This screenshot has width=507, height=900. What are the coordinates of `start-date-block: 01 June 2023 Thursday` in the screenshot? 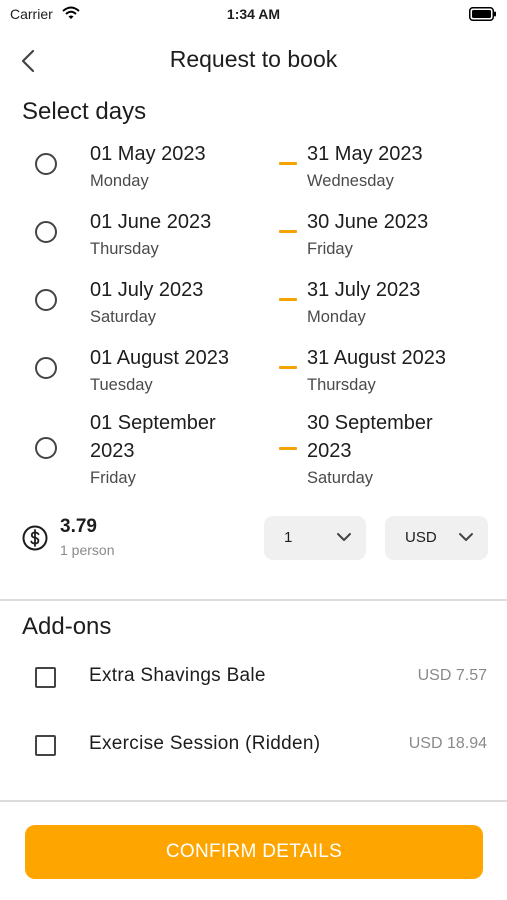 It's located at (175, 234).